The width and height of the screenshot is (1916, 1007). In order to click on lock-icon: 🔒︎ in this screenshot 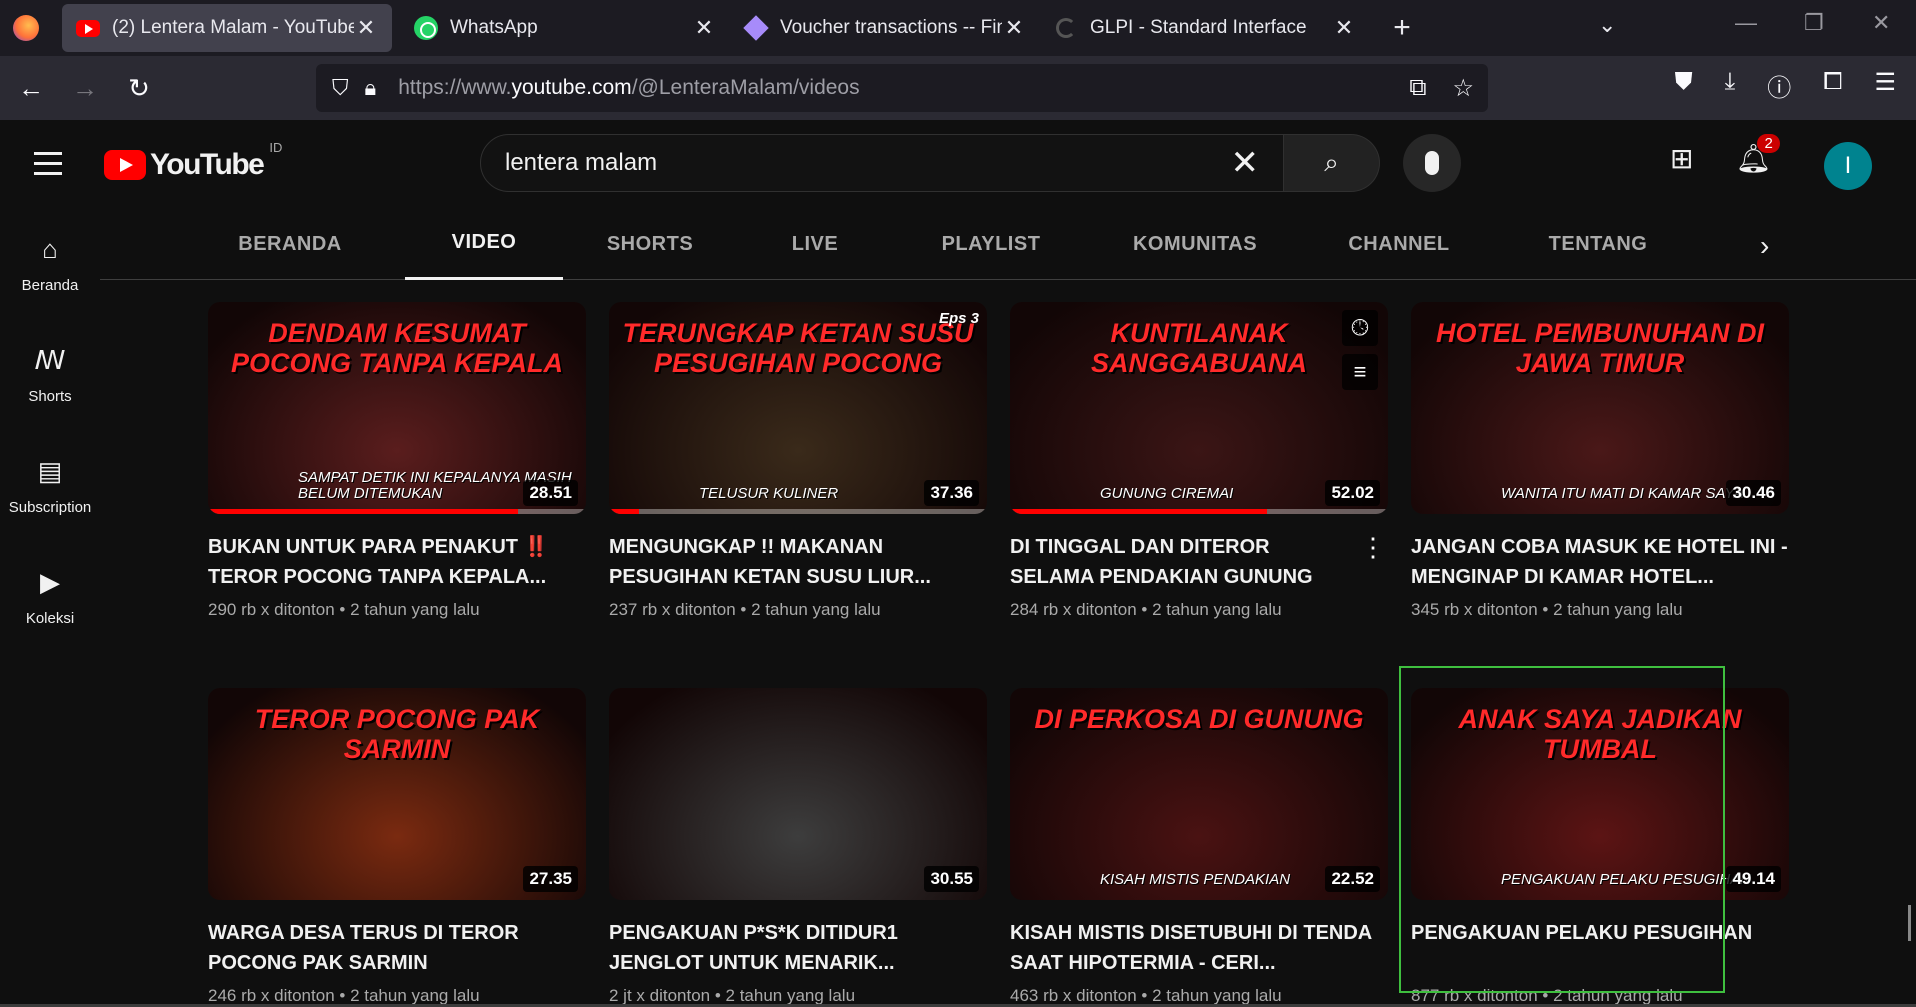, I will do `click(371, 88)`.